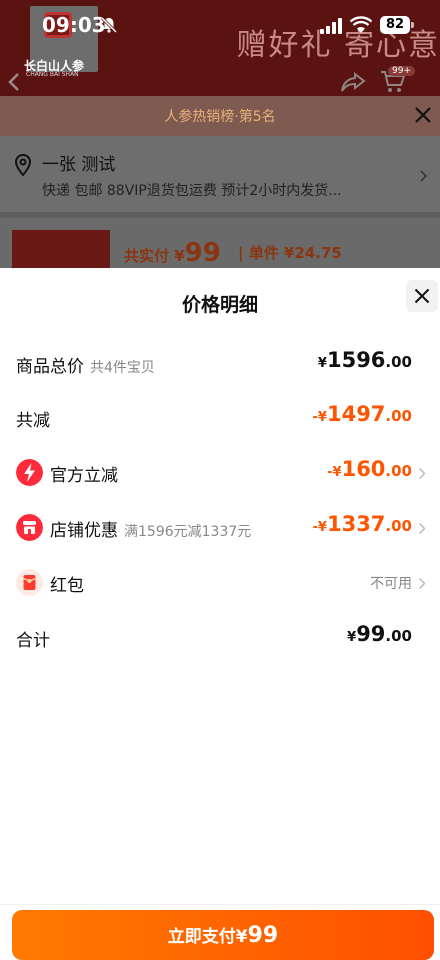 The height and width of the screenshot is (960, 440). Describe the element at coordinates (353, 82) in the screenshot. I see `share-icon` at that location.